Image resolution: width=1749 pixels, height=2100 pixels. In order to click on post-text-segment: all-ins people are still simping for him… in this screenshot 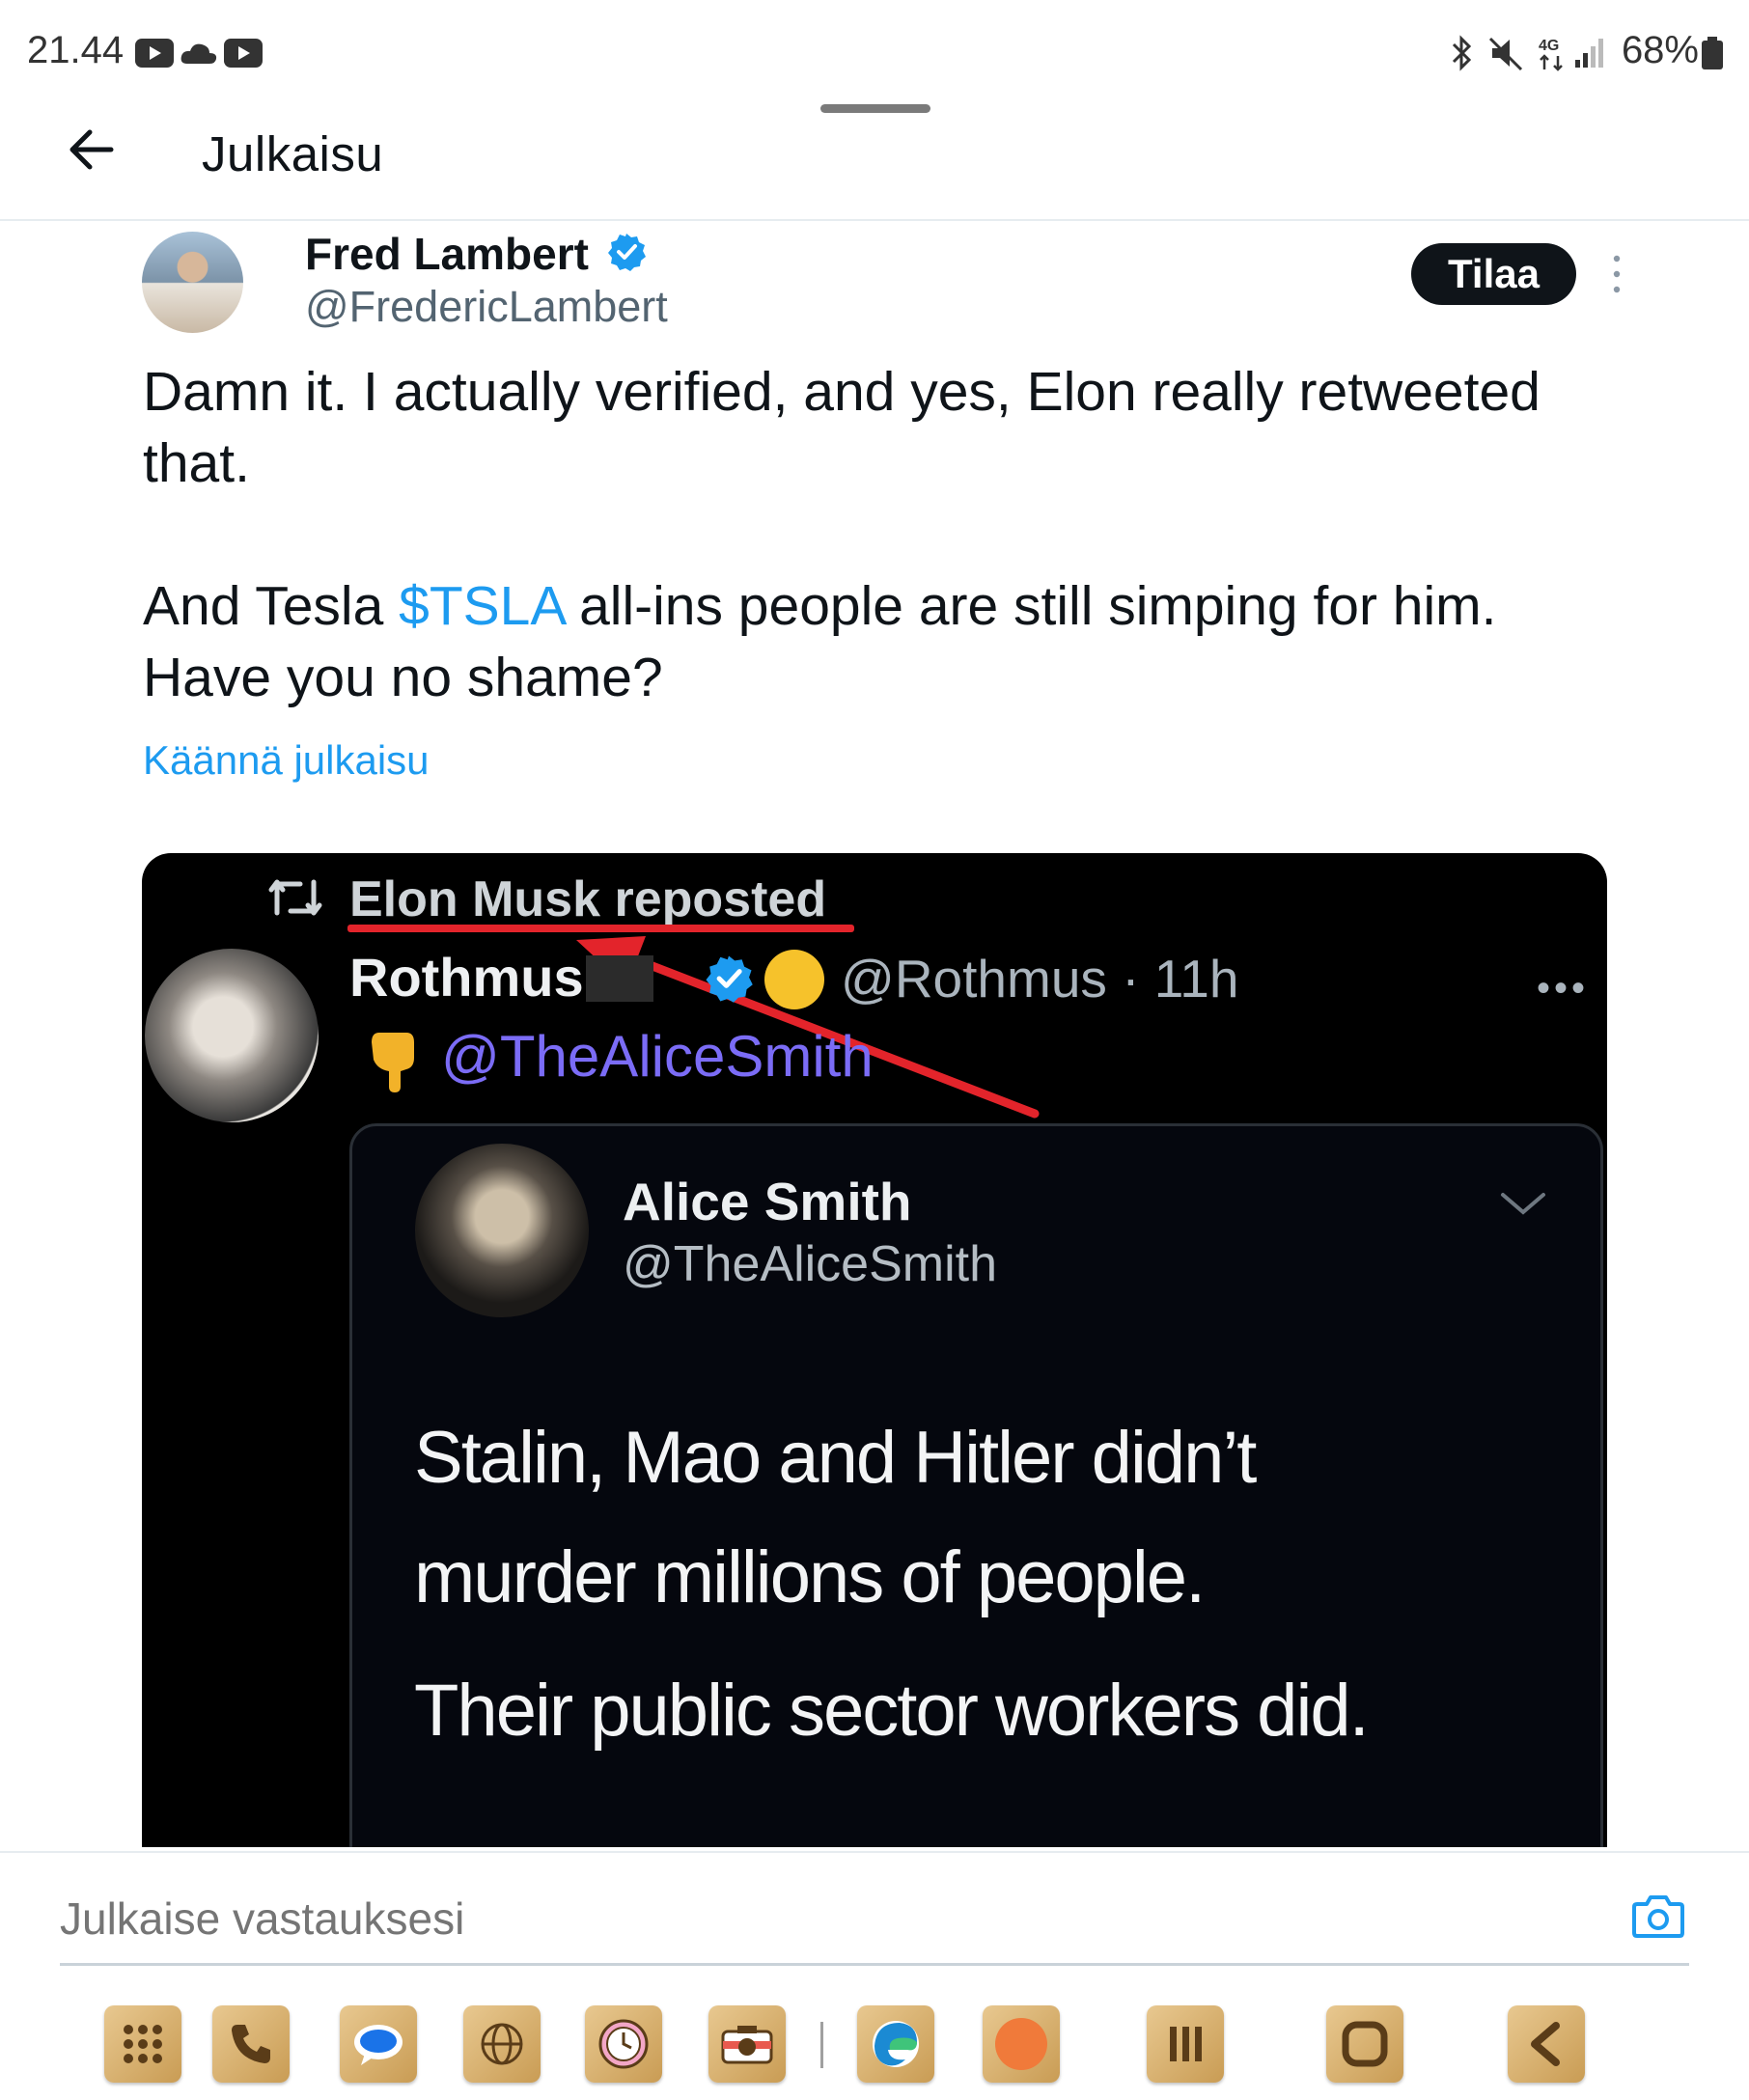, I will do `click(1030, 606)`.